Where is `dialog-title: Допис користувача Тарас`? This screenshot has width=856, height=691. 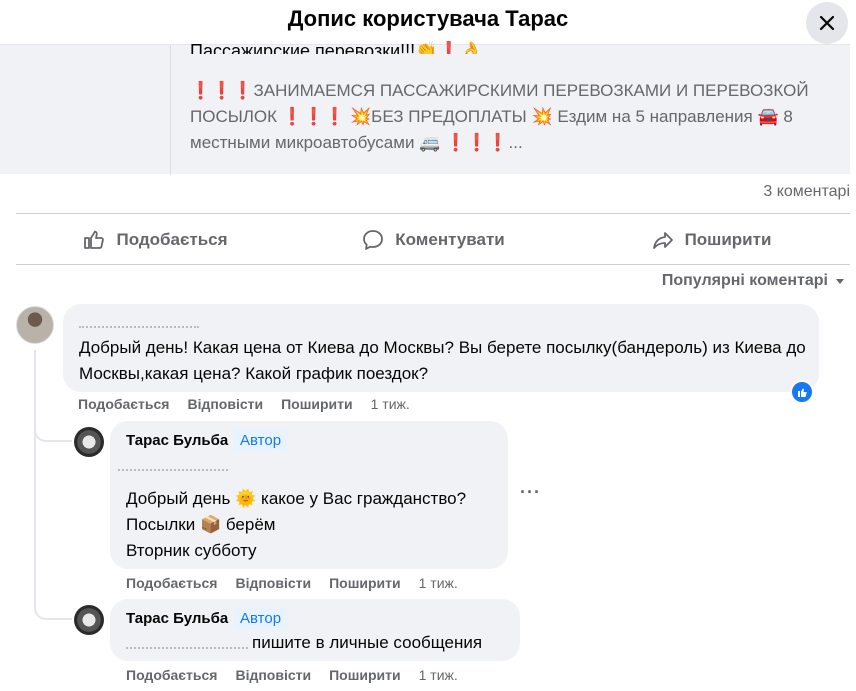 dialog-title: Допис користувача Тарас is located at coordinates (428, 18).